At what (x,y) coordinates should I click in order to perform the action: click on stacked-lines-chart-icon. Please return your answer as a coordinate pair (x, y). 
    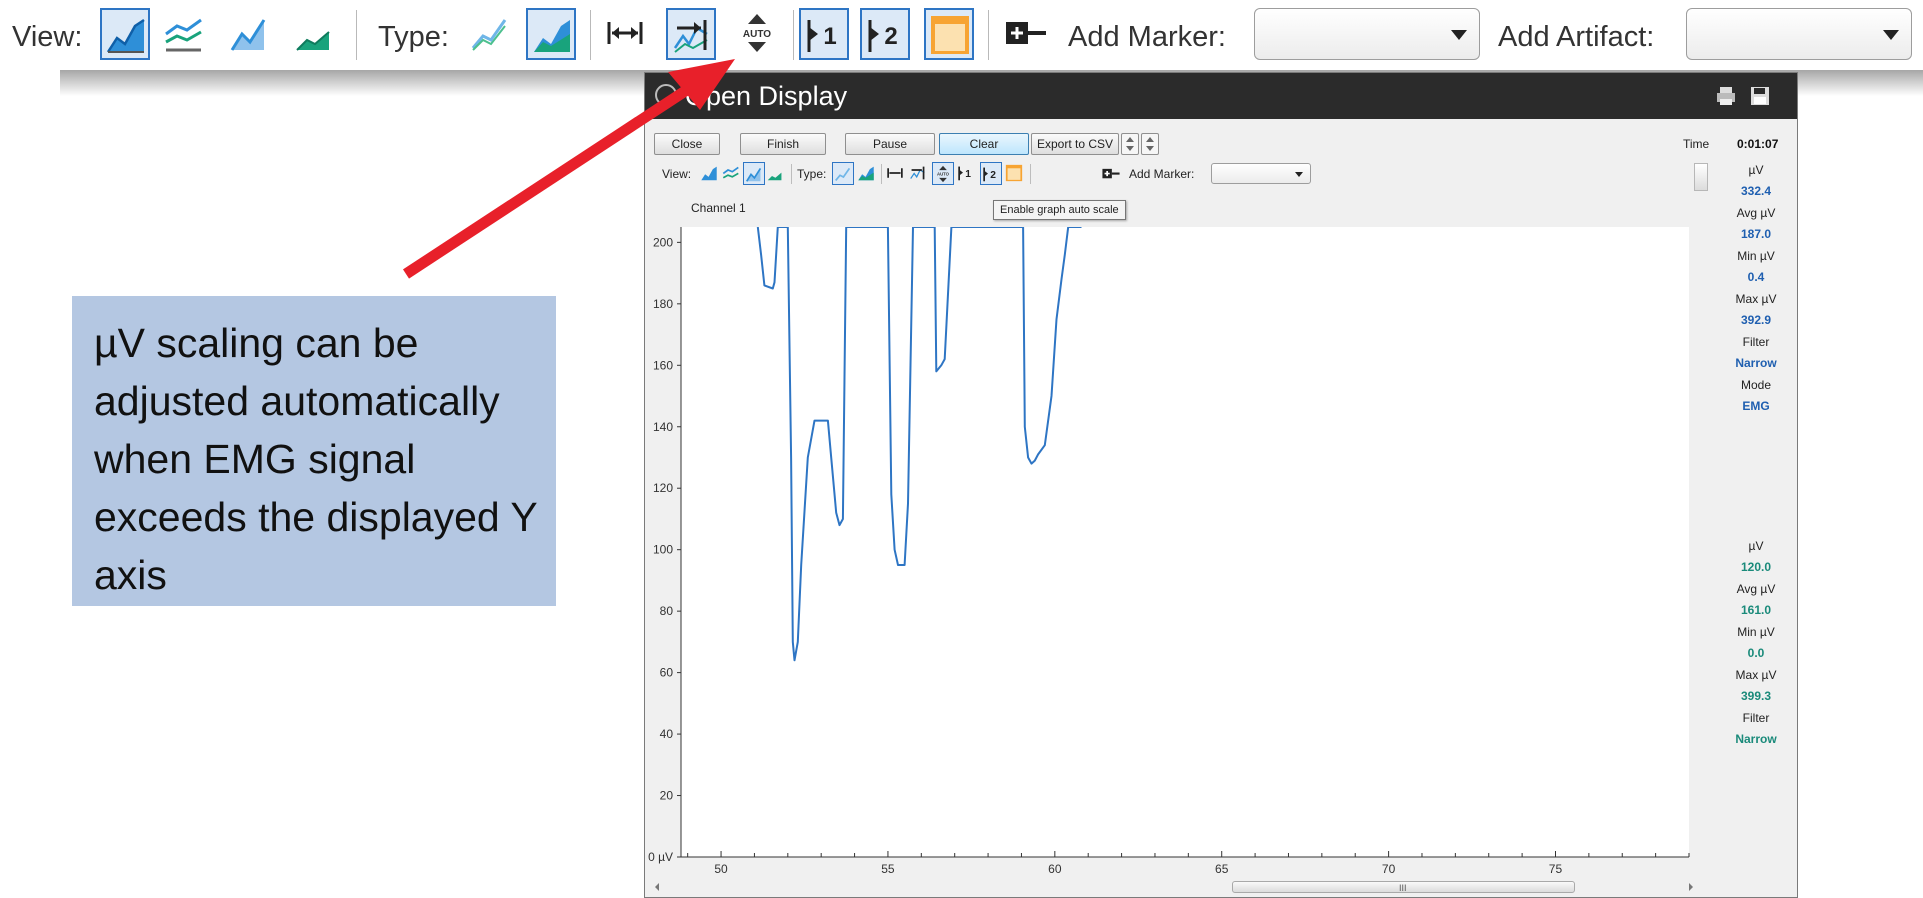
    Looking at the image, I should click on (183, 35).